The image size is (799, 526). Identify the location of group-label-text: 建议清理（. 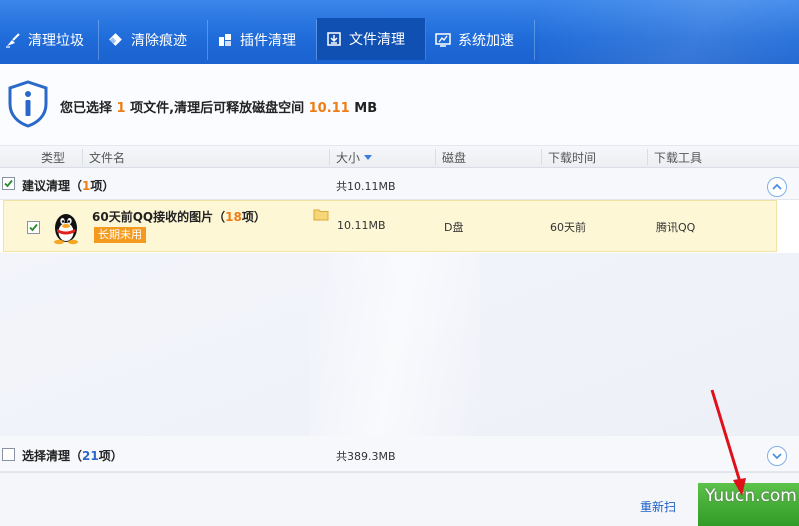
(52, 186).